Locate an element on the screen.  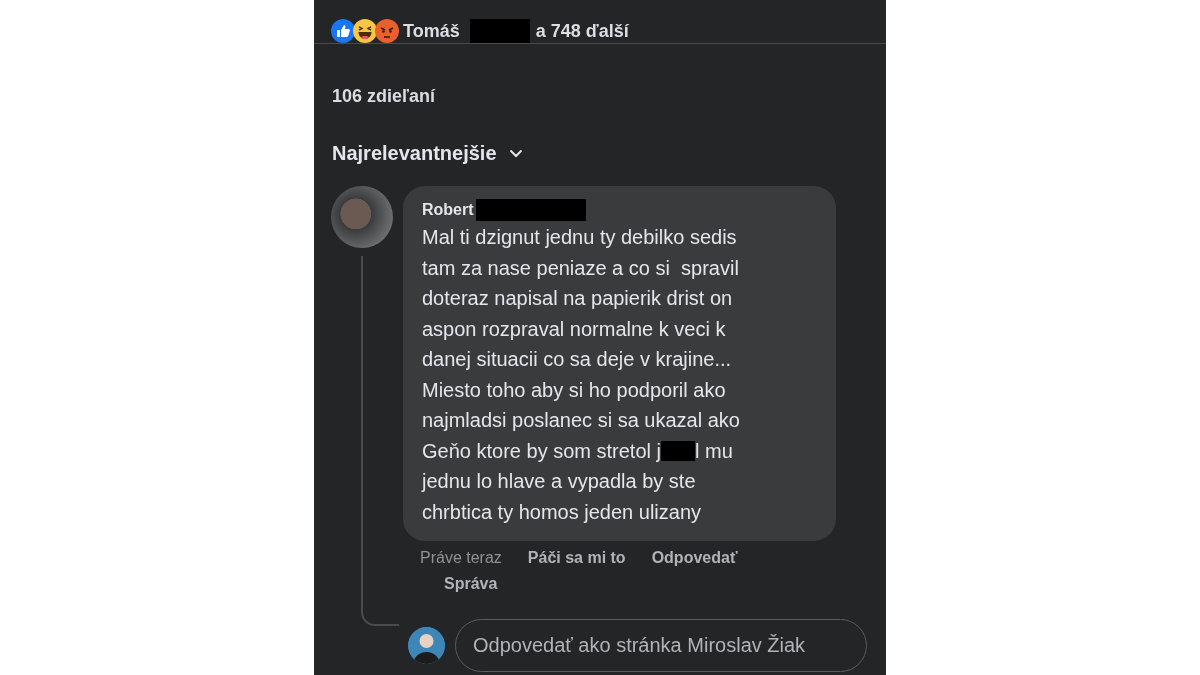
comment-text: Mal ti dzignut jednu ty debilko sedis is located at coordinates (579, 237).